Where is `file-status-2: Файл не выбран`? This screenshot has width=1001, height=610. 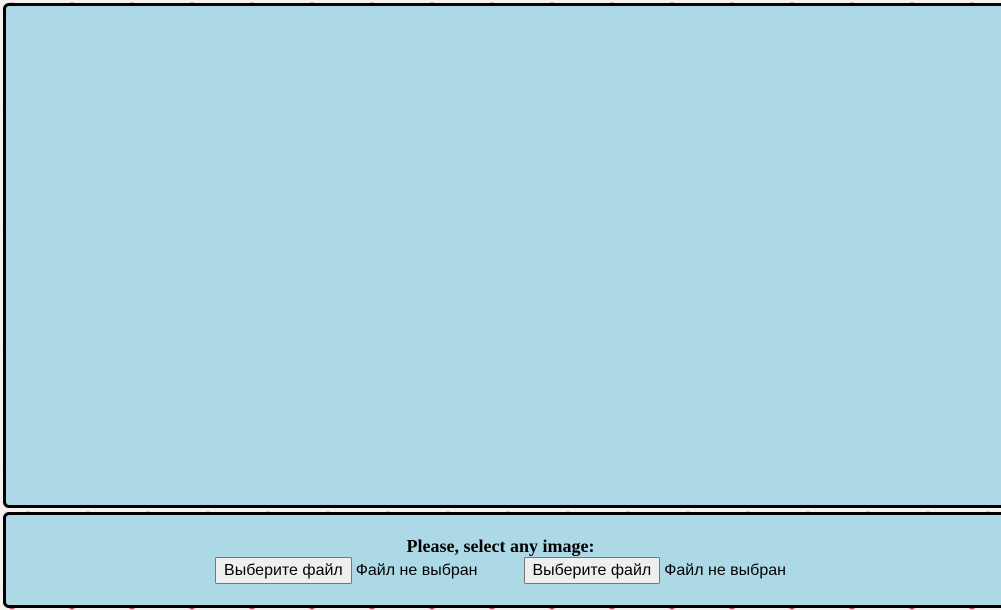 file-status-2: Файл не выбран is located at coordinates (725, 570).